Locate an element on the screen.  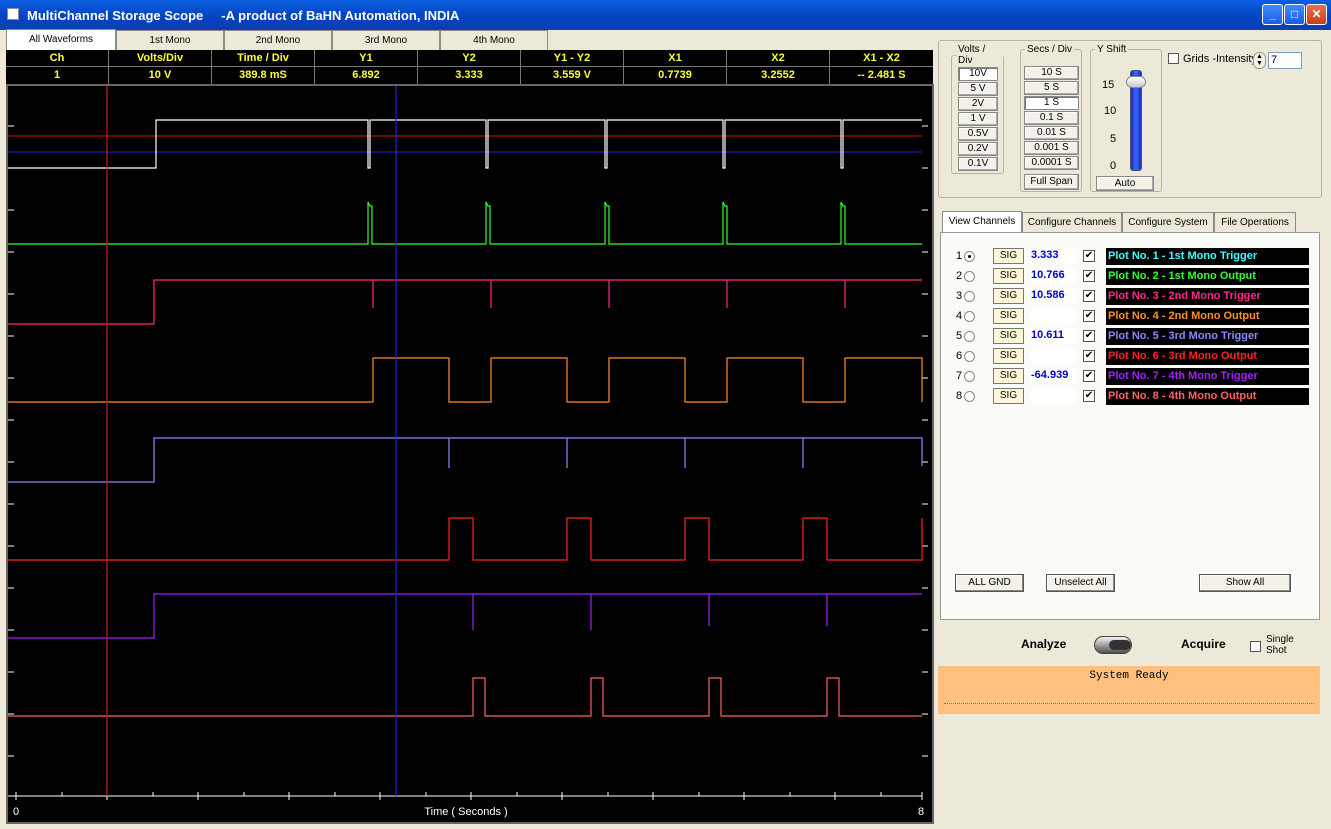
secs-1s-button: 1 S is located at coordinates (1051, 103).